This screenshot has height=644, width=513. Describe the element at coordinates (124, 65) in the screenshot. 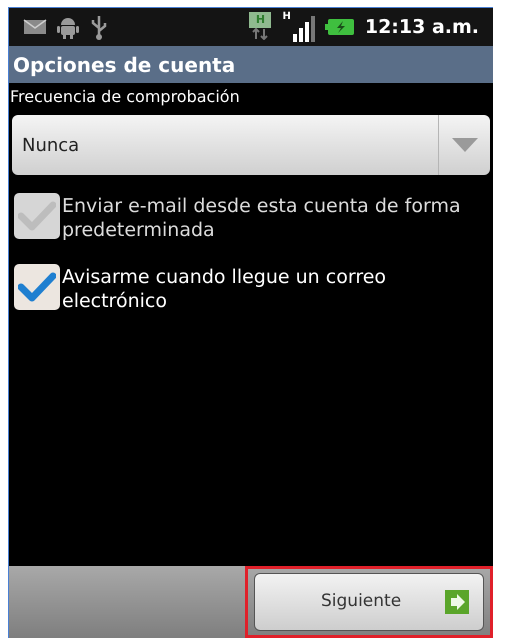

I see `screen-title: Opciones de cuenta` at that location.